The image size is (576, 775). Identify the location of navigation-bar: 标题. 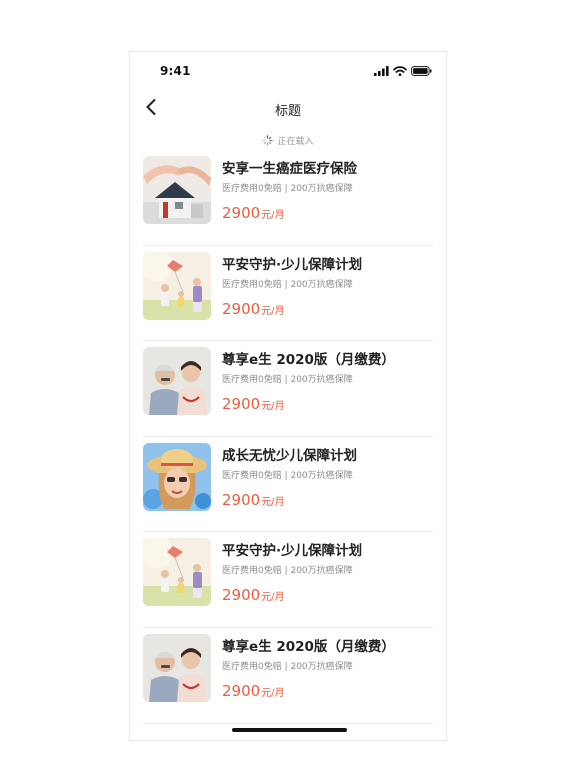
(288, 109).